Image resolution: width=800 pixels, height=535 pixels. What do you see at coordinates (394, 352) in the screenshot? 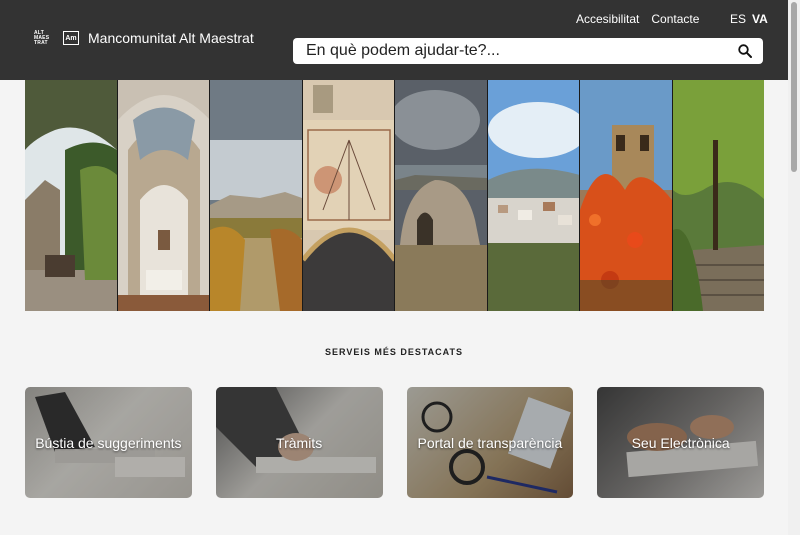
I see `services-title: SERVEIS MÉS DESTACATS` at bounding box center [394, 352].